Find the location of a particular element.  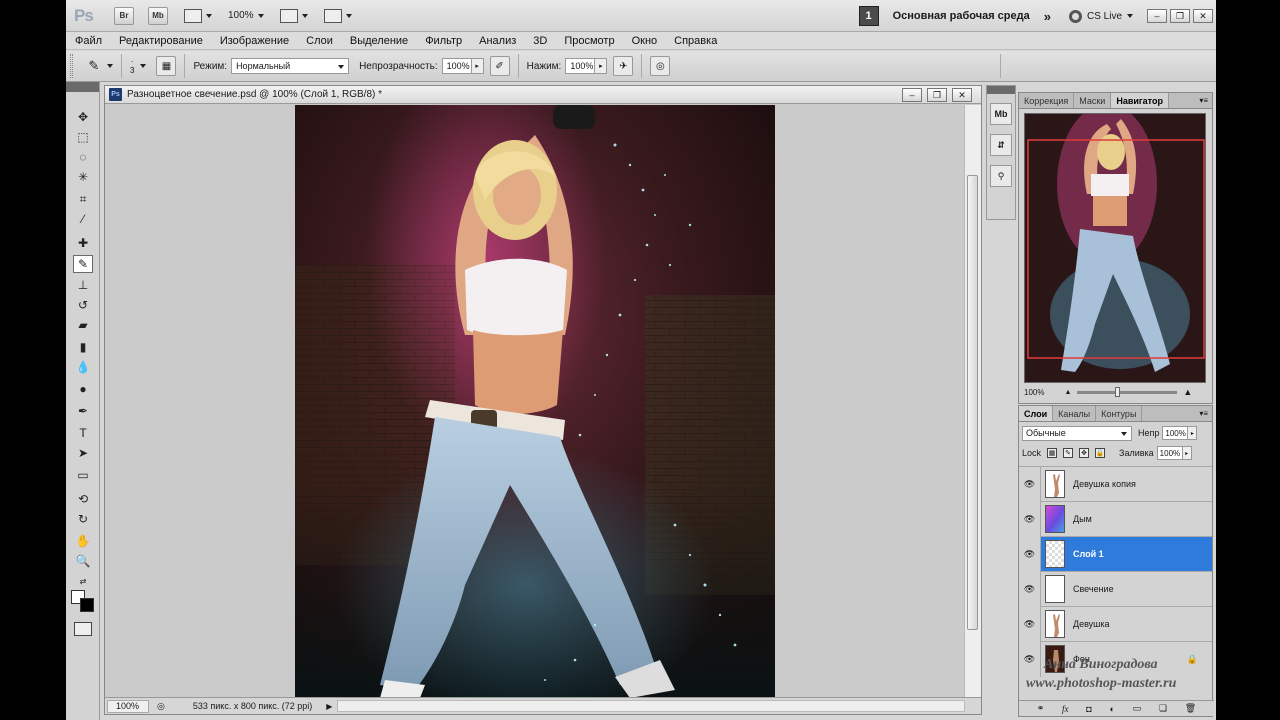

layer-style-icon: fx is located at coordinates (1065, 709).